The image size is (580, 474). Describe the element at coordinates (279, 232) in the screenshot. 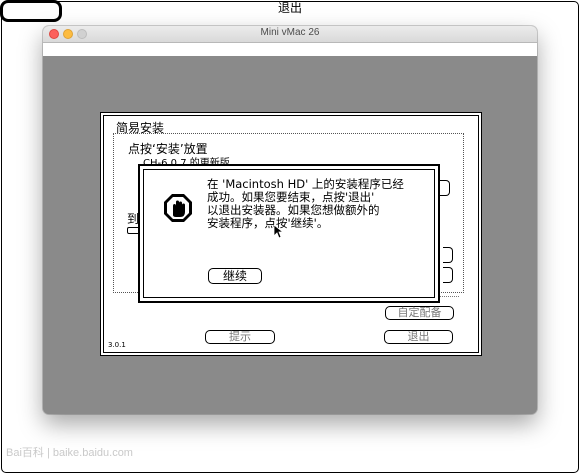

I see `mouse-pointer-icon` at that location.